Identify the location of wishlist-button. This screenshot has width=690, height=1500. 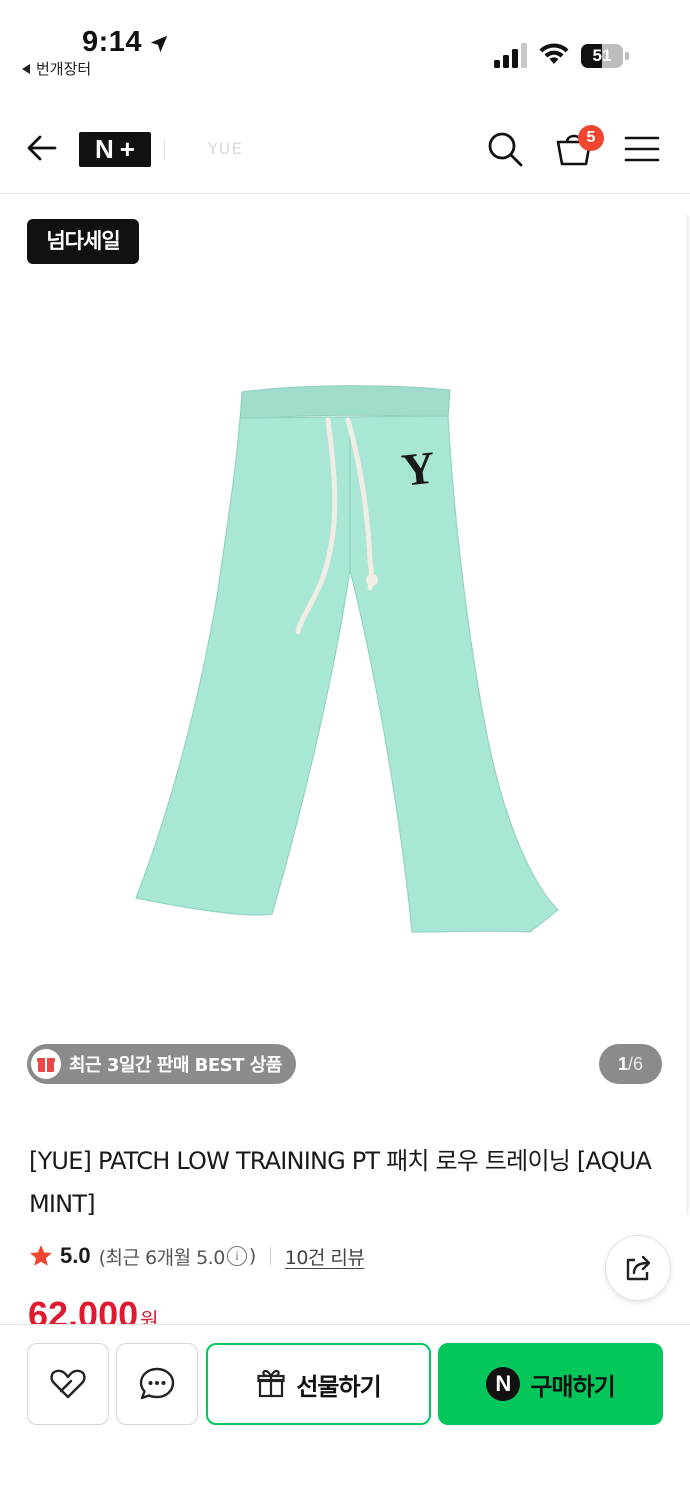
(68, 1384).